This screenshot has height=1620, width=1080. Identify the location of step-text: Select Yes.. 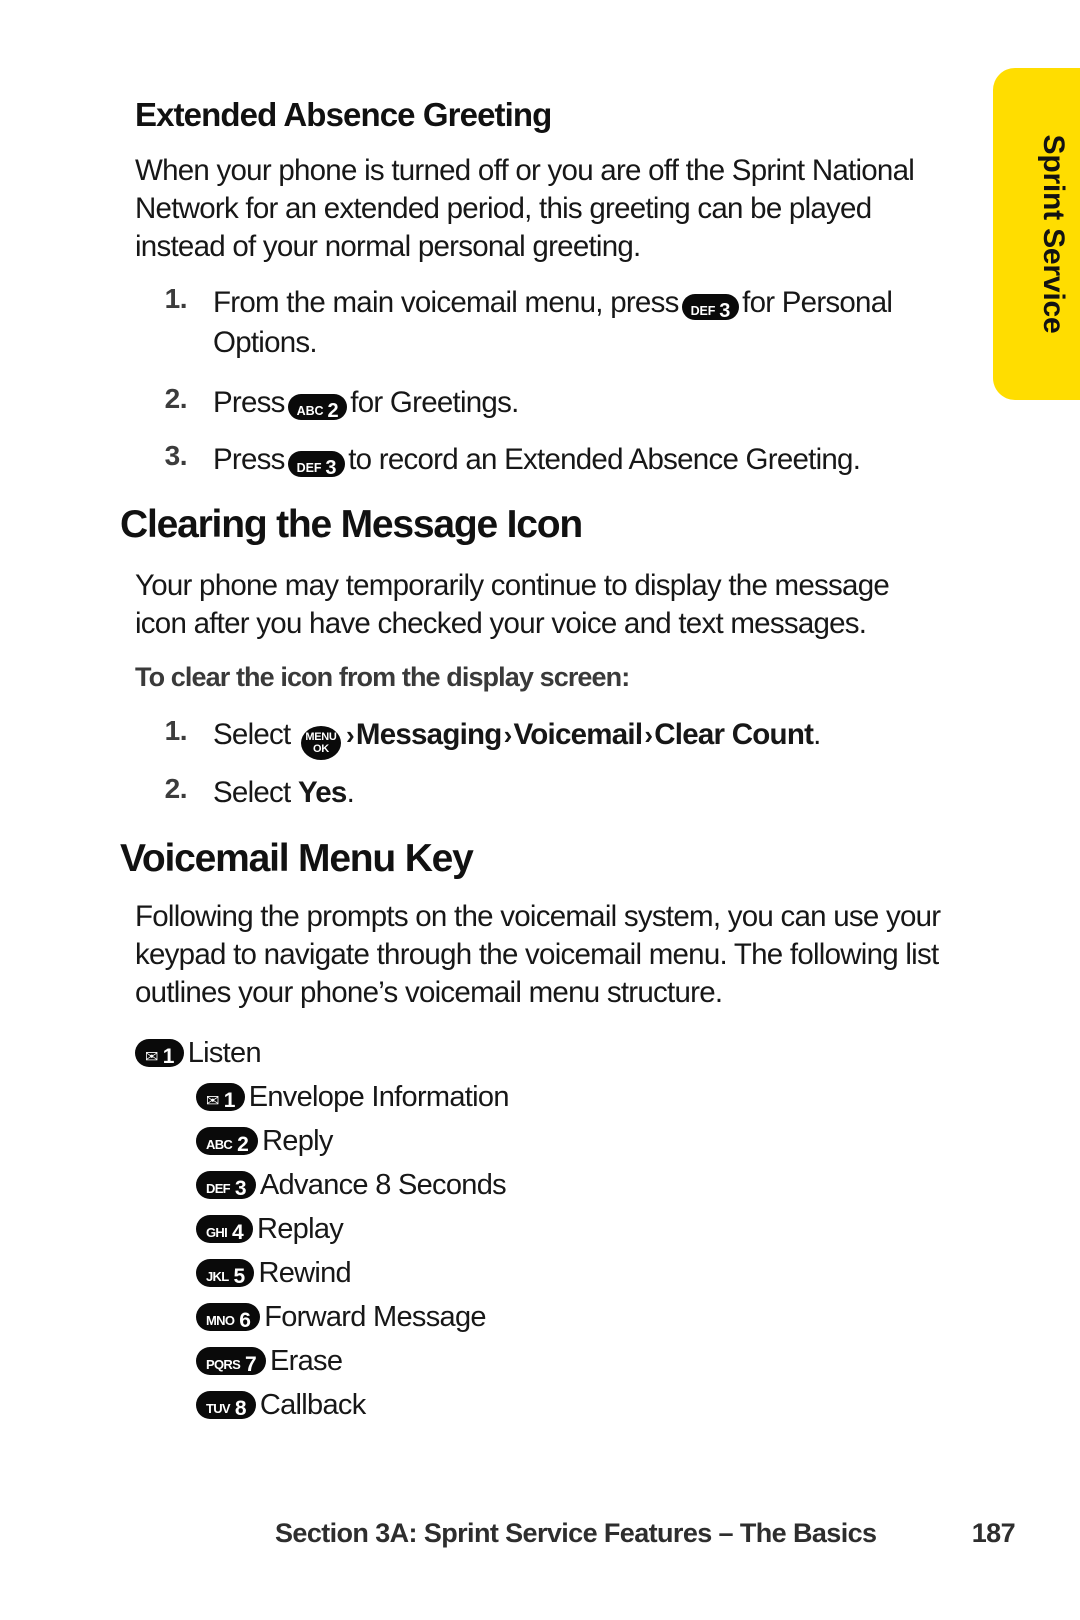
(284, 793).